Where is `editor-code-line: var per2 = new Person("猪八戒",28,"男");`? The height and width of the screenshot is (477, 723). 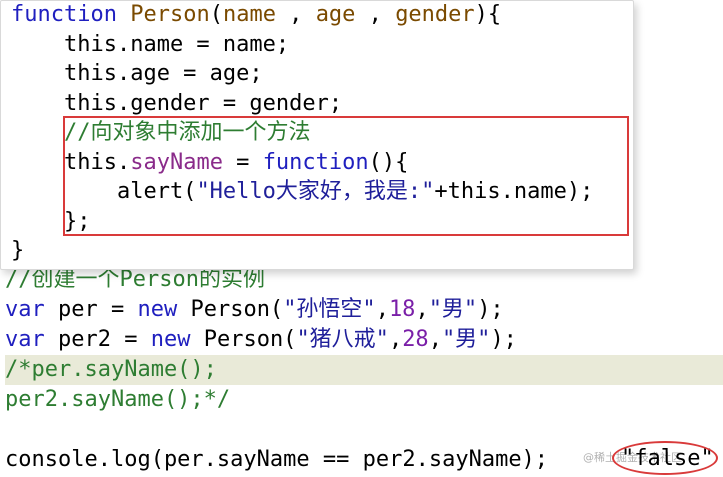 editor-code-line: var per2 = new Person("猪八戒",28,"男"); is located at coordinates (261, 340).